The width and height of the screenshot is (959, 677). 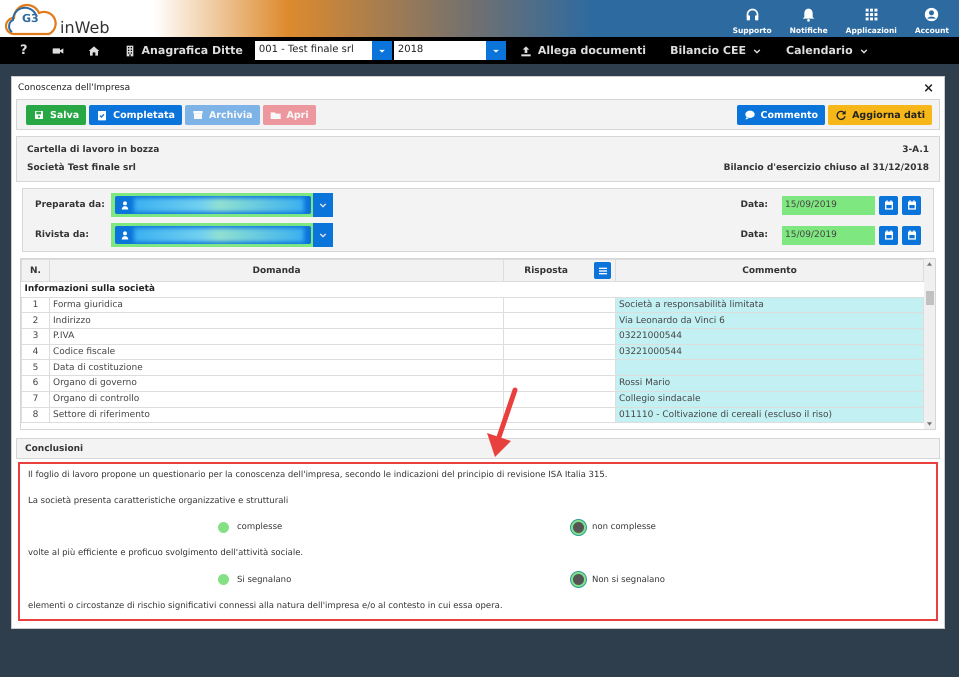 I want to click on comment-cell: Via Leonardo da Vinci 6, so click(x=770, y=320).